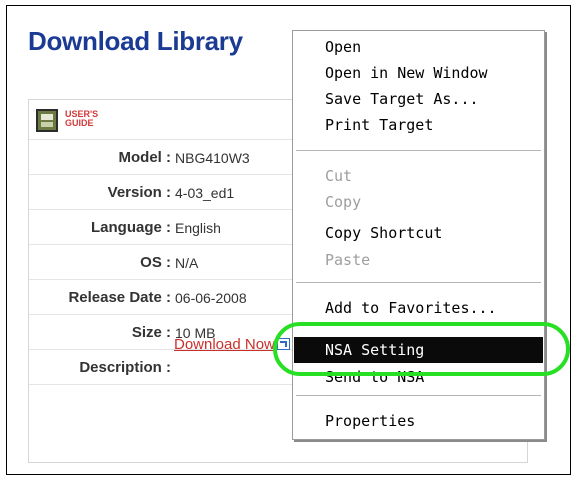 The height and width of the screenshot is (480, 578). I want to click on menu-item-cut: Cut, so click(339, 176).